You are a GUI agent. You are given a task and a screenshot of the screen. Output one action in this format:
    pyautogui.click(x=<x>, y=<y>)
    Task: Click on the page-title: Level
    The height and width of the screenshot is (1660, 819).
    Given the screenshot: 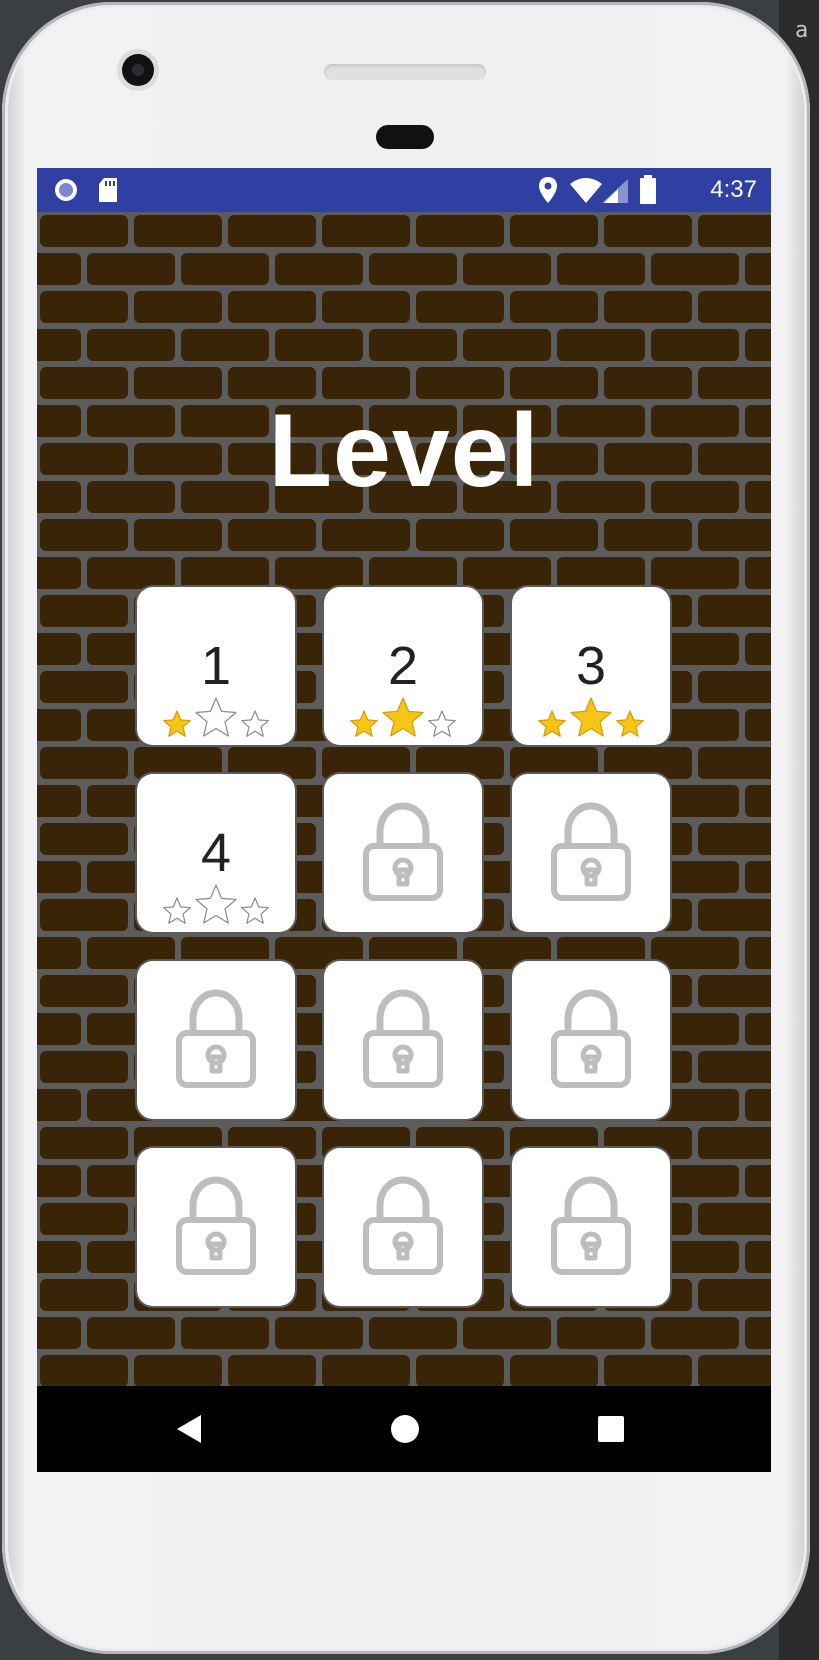 What is the action you would take?
    pyautogui.click(x=404, y=451)
    